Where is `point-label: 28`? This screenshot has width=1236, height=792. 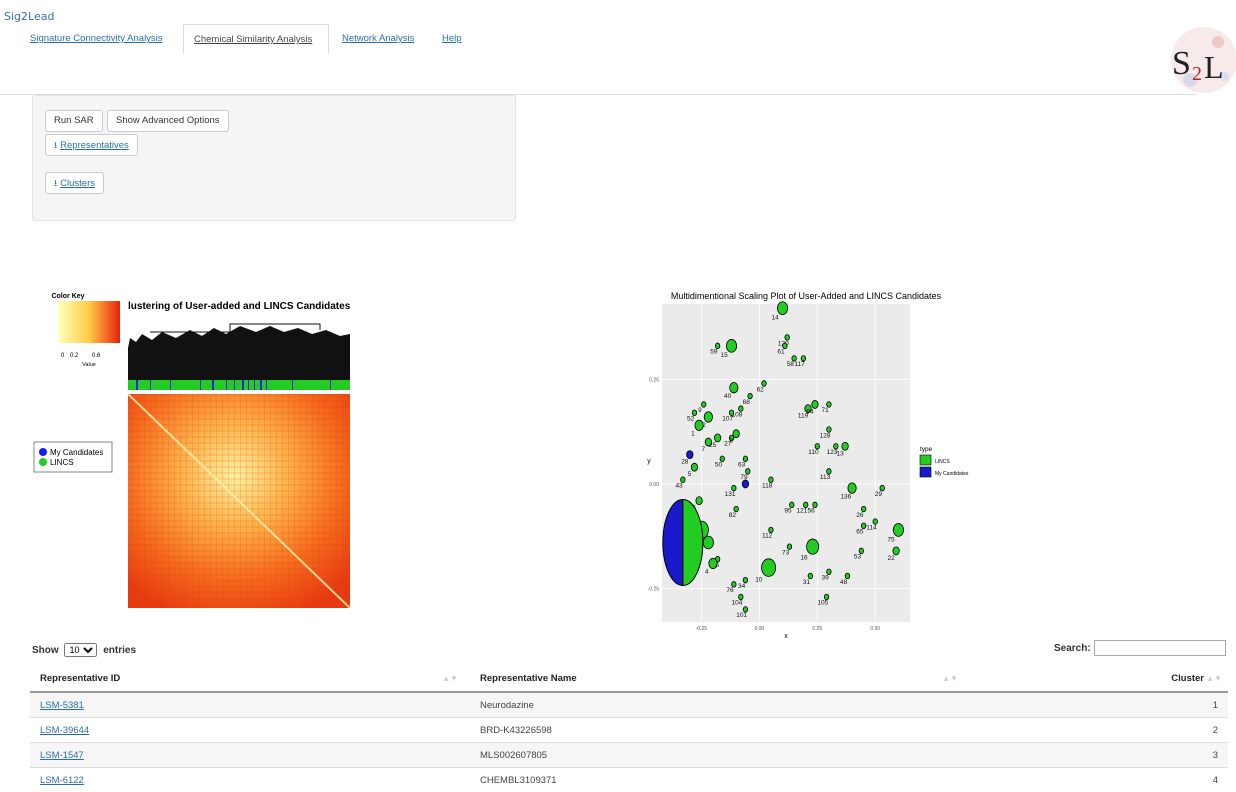
point-label: 28 is located at coordinates (685, 462).